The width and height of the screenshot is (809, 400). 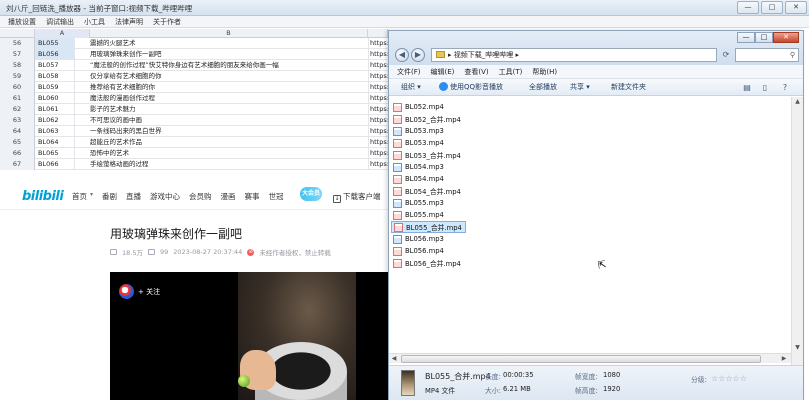 What do you see at coordinates (580, 87) in the screenshot?
I see `share-button: 共享 ▾` at bounding box center [580, 87].